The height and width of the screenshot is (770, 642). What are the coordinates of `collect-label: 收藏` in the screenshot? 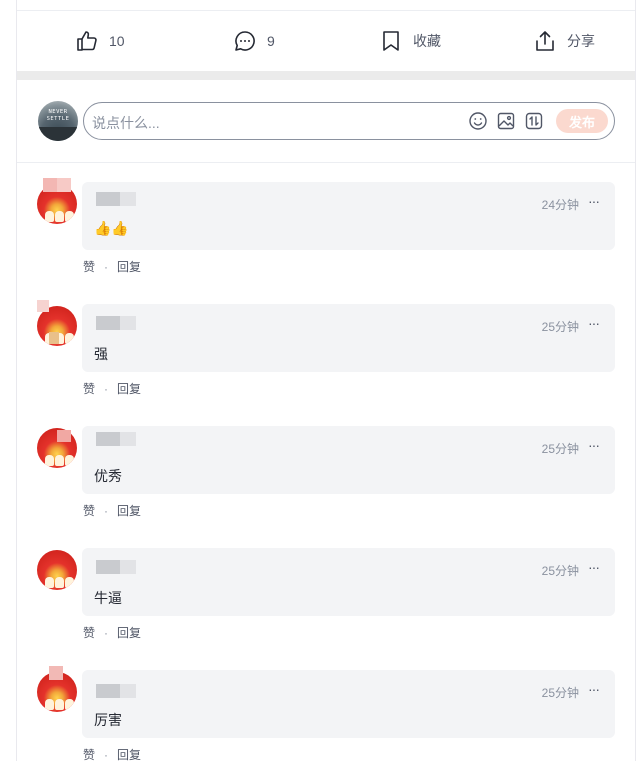 It's located at (427, 41).